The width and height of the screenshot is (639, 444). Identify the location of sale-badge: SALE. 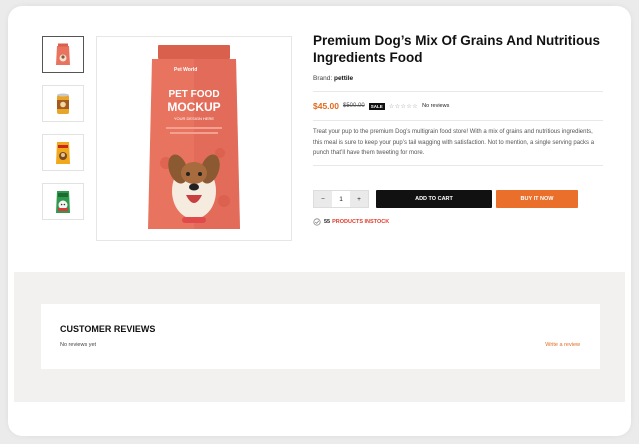
(376, 106).